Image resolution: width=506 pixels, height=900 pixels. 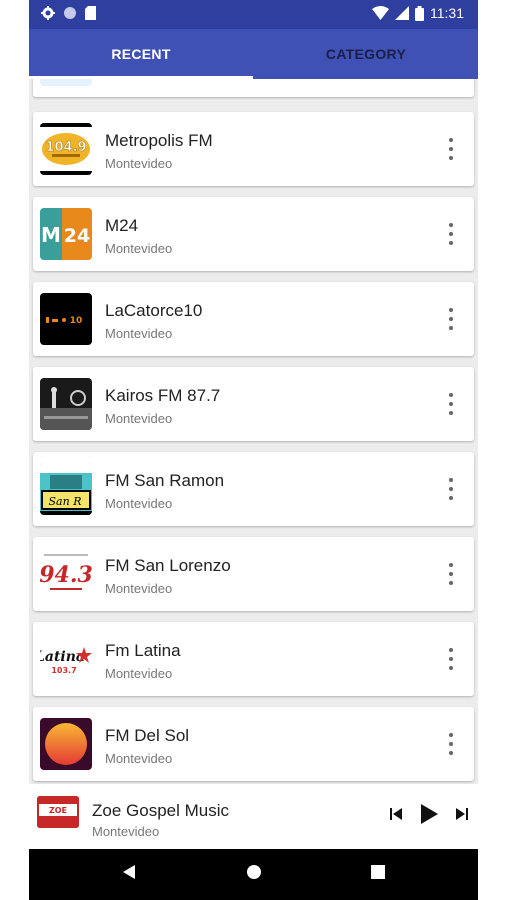 I want to click on list-item: 94.3 FM San Lorenzo Montevideo, so click(x=253, y=574).